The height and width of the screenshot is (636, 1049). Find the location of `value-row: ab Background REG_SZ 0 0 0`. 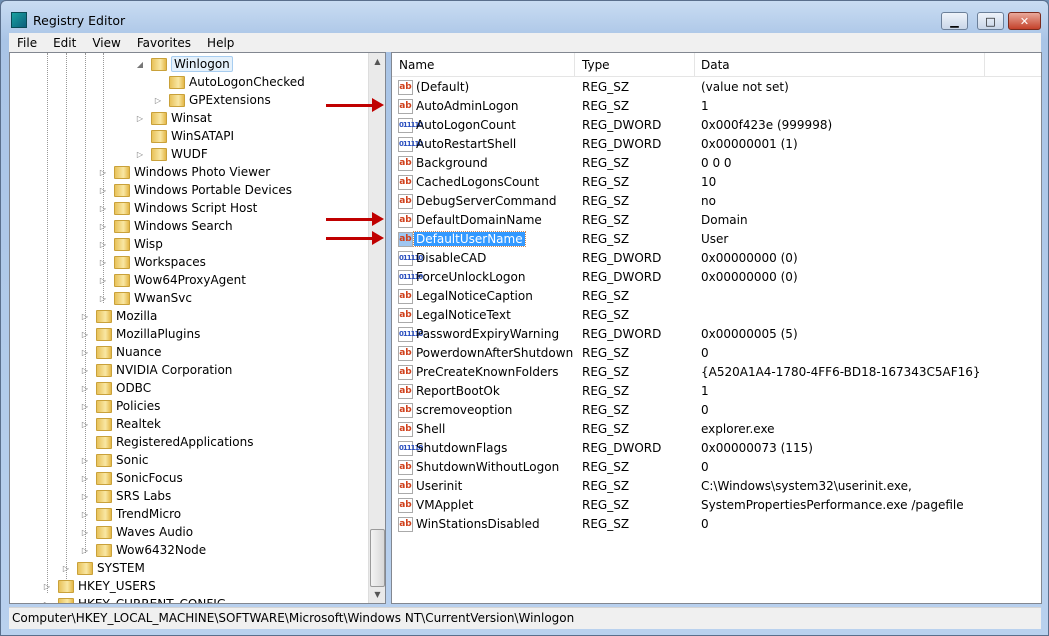

value-row: ab Background REG_SZ 0 0 0 is located at coordinates (716, 163).